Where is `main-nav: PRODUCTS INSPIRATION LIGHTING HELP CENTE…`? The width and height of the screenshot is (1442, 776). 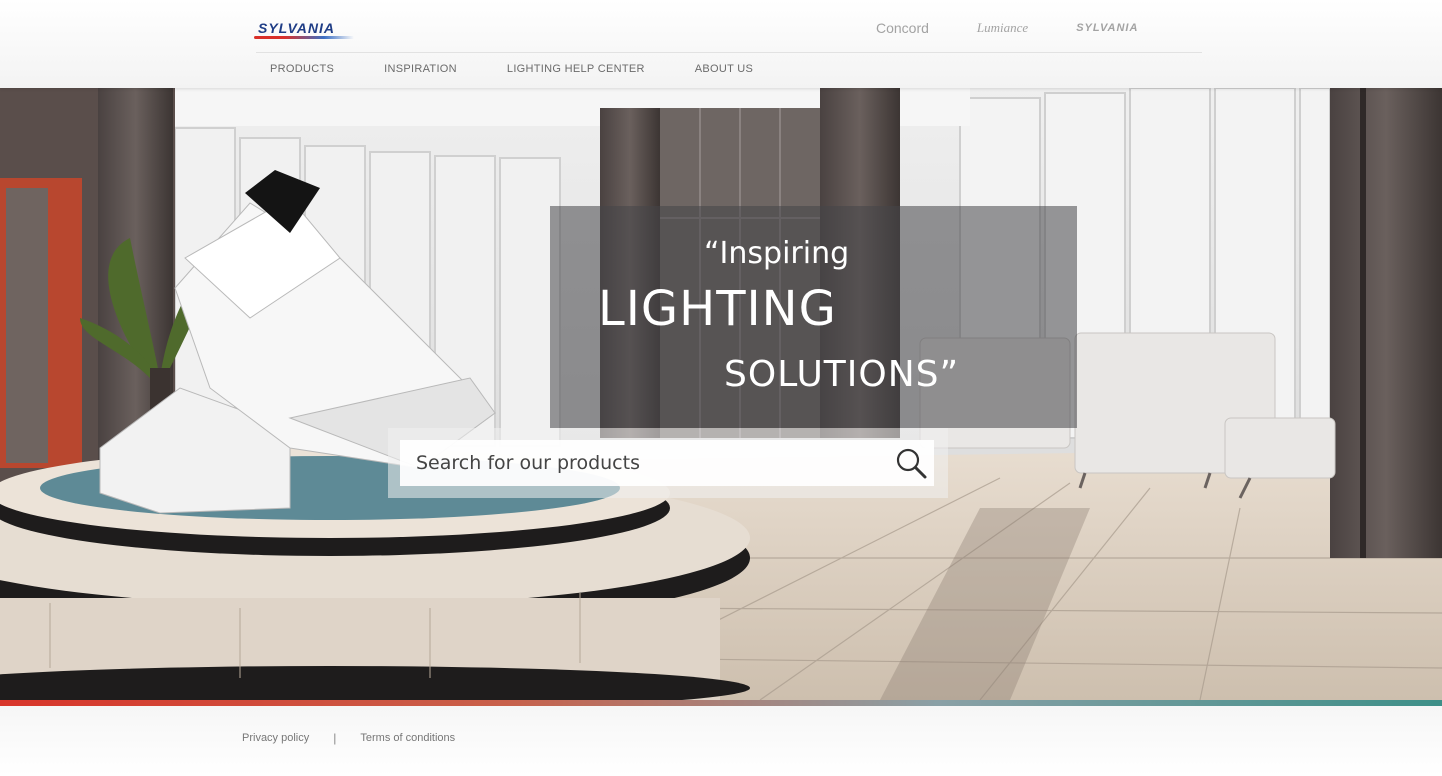 main-nav: PRODUCTS INSPIRATION LIGHTING HELP CENTE… is located at coordinates (536, 69).